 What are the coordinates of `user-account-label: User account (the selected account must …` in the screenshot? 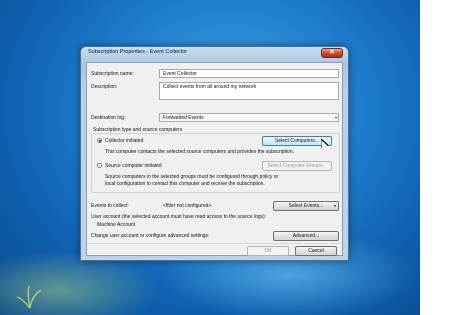 It's located at (179, 217).